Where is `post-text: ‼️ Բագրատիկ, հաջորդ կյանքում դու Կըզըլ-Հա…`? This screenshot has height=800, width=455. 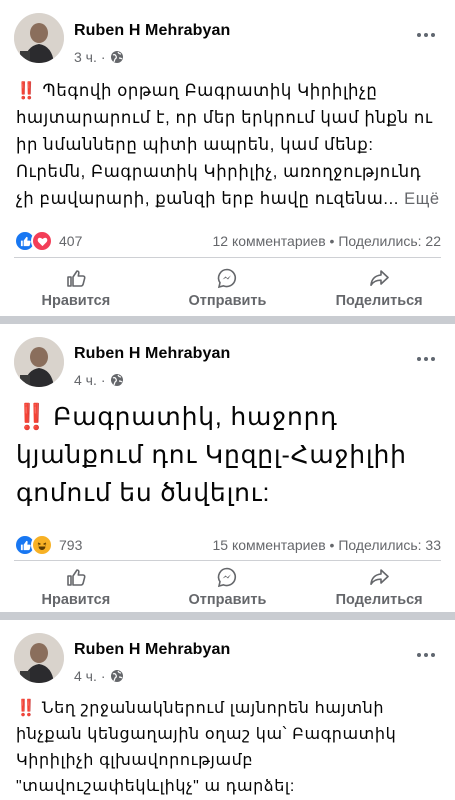 post-text: ‼️ Բագրատիկ, հաջորդ կյանքում դու Կըզըլ-Հա… is located at coordinates (227, 455).